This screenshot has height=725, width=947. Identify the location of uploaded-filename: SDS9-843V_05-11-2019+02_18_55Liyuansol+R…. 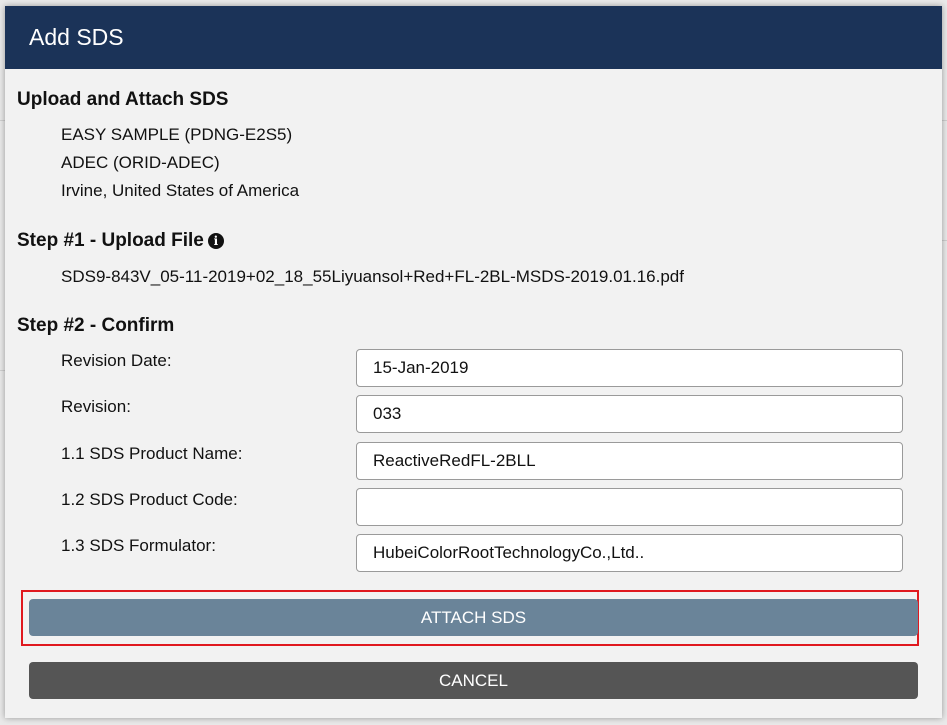
(372, 276).